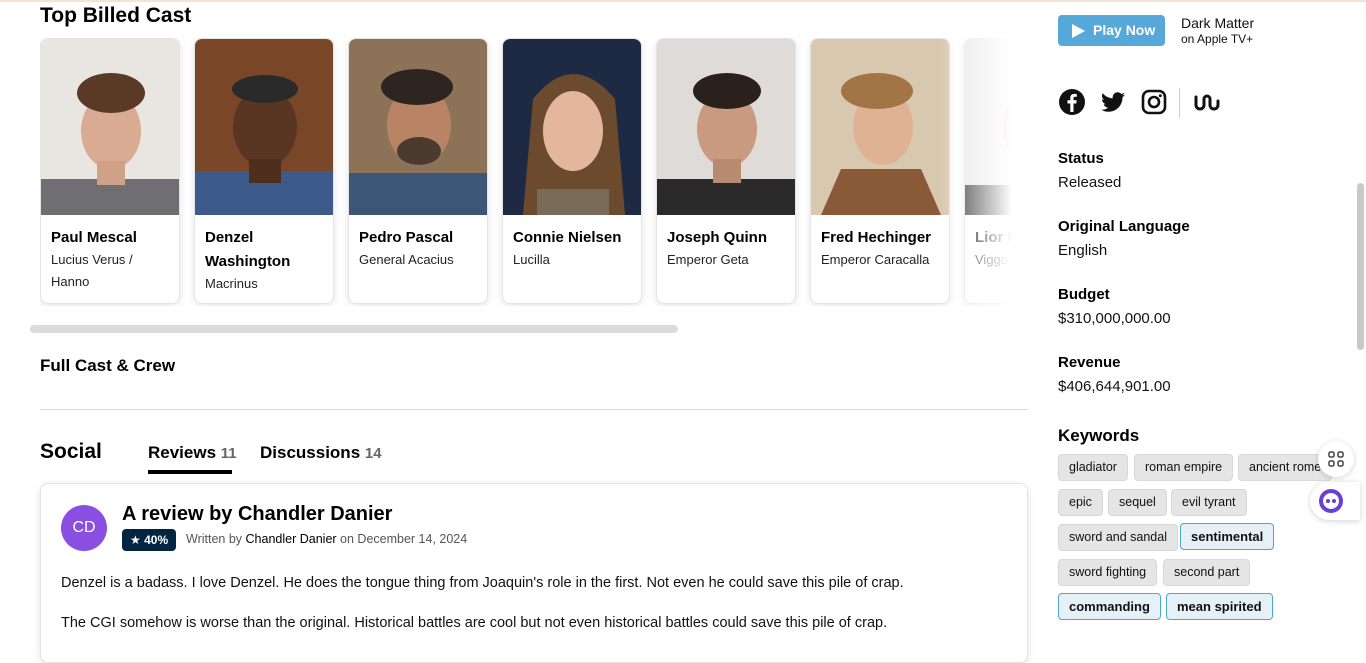  What do you see at coordinates (1360, 266) in the screenshot?
I see `page-scrollbar` at bounding box center [1360, 266].